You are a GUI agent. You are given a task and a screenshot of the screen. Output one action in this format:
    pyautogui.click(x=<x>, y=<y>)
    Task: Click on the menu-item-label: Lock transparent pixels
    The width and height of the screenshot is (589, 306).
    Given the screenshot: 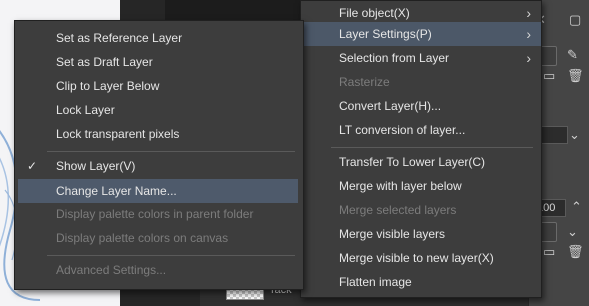 What is the action you would take?
    pyautogui.click(x=118, y=134)
    